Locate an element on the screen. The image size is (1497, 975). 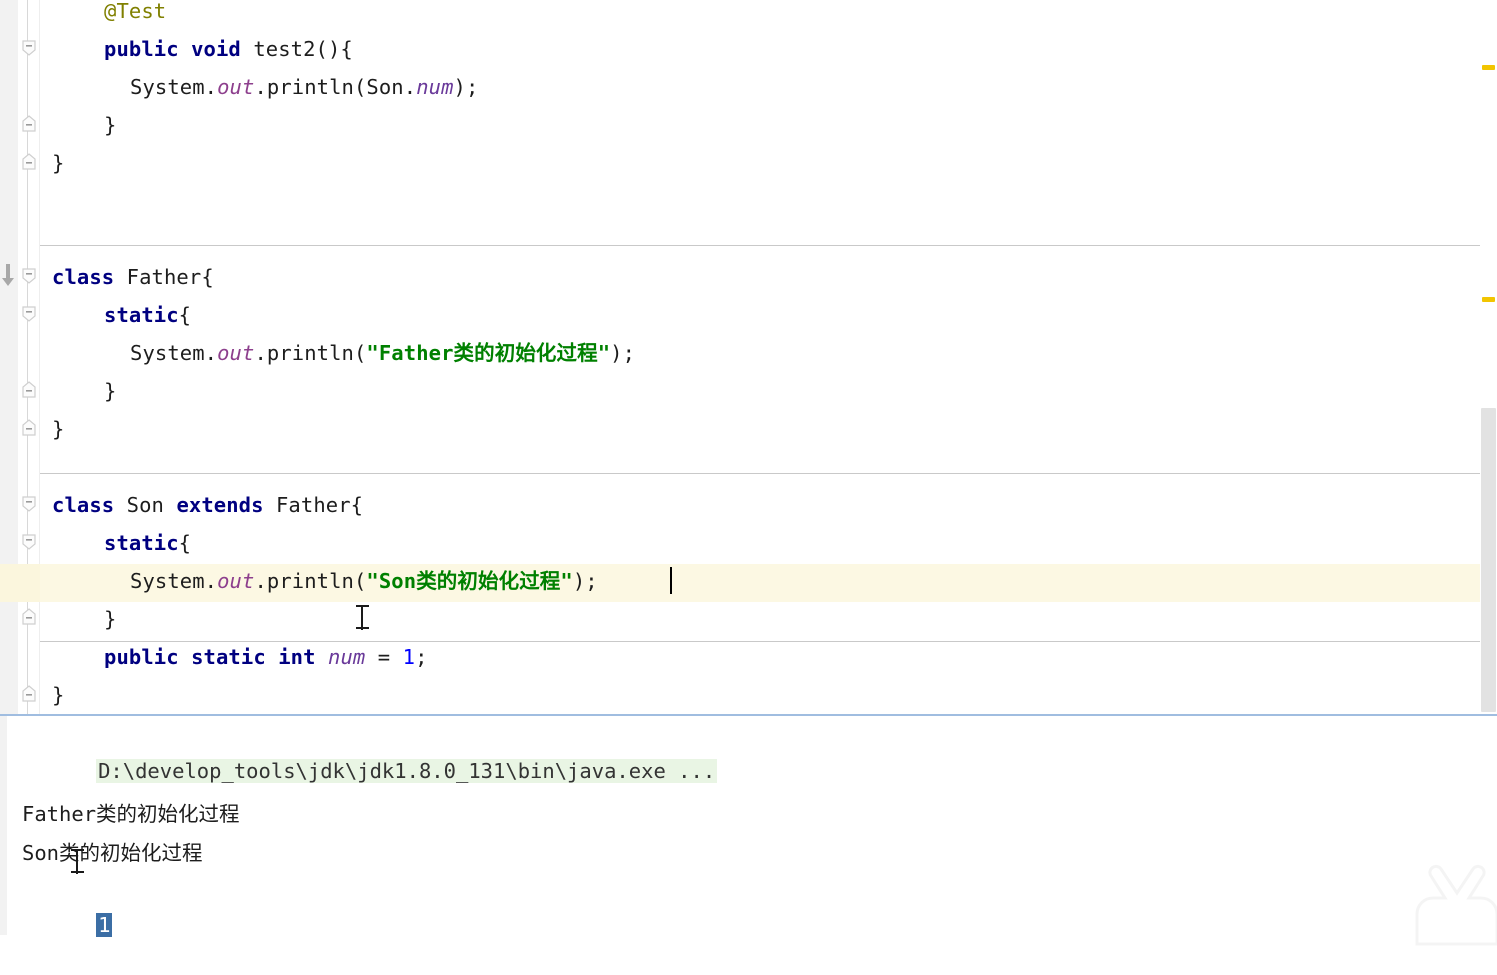
code-line-text: @Test is located at coordinates (135, 15).